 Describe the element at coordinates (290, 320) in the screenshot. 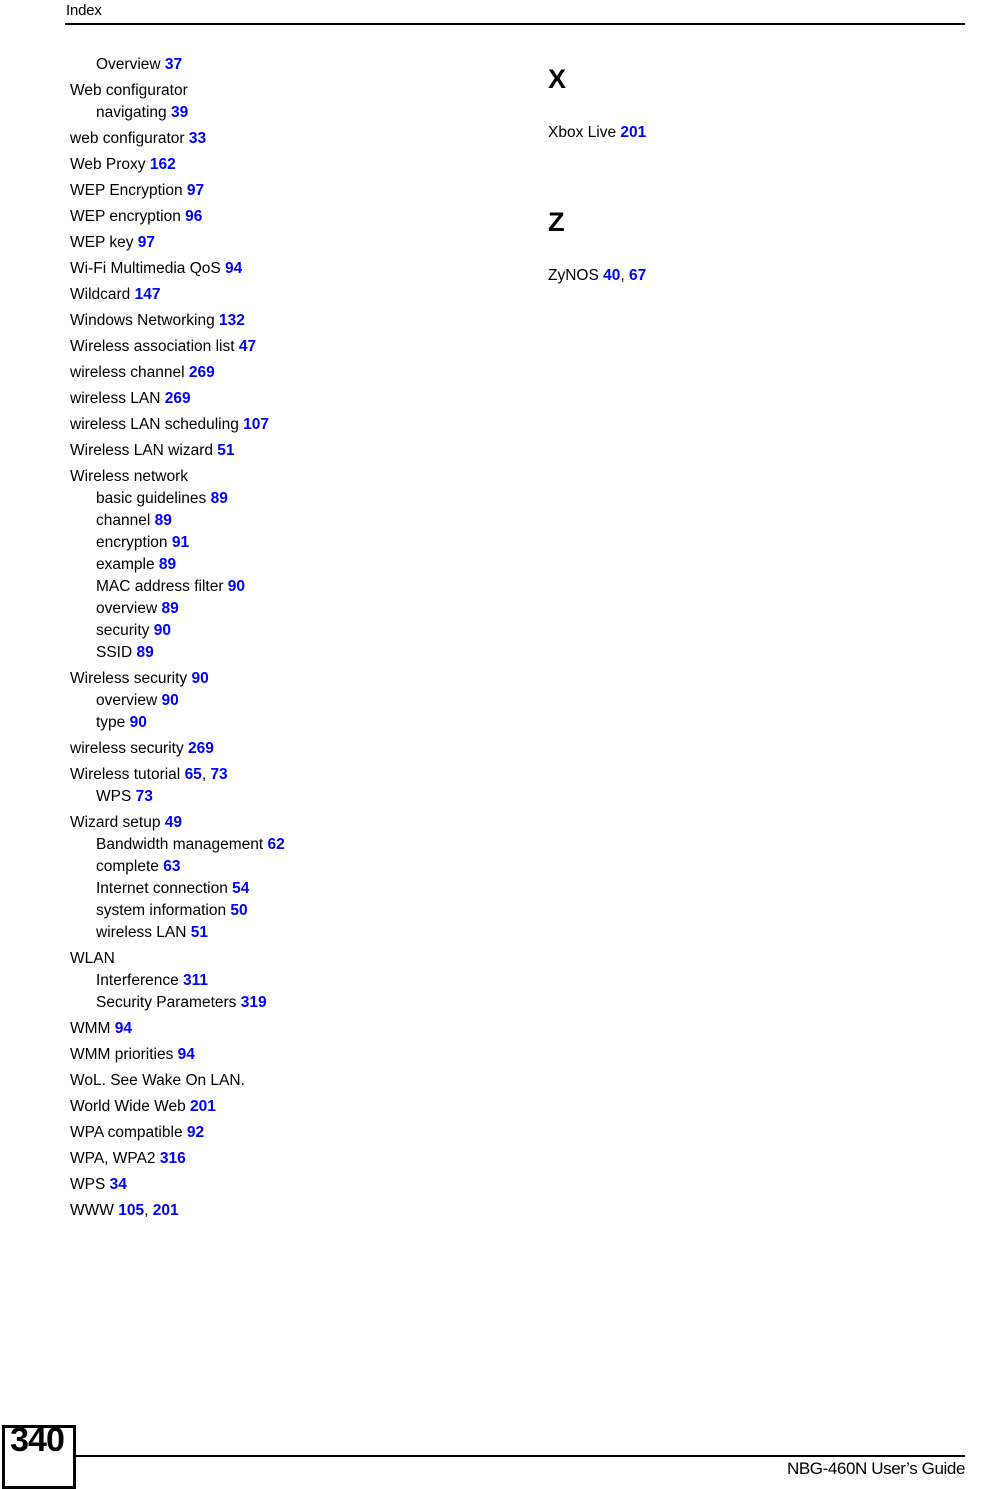

I see `index-entry: Windows Networking 132` at that location.